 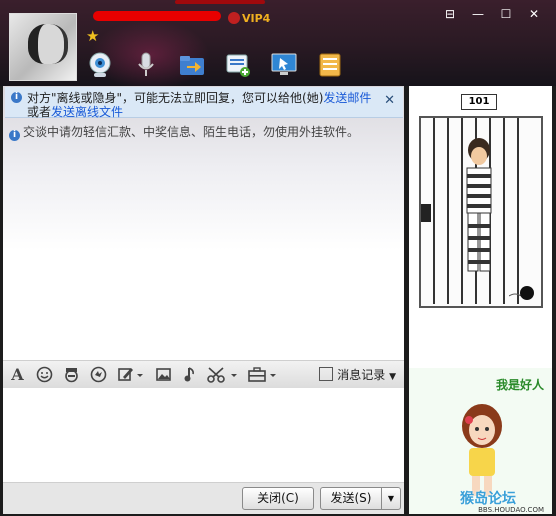 I want to click on voice-call-button, so click(x=146, y=65).